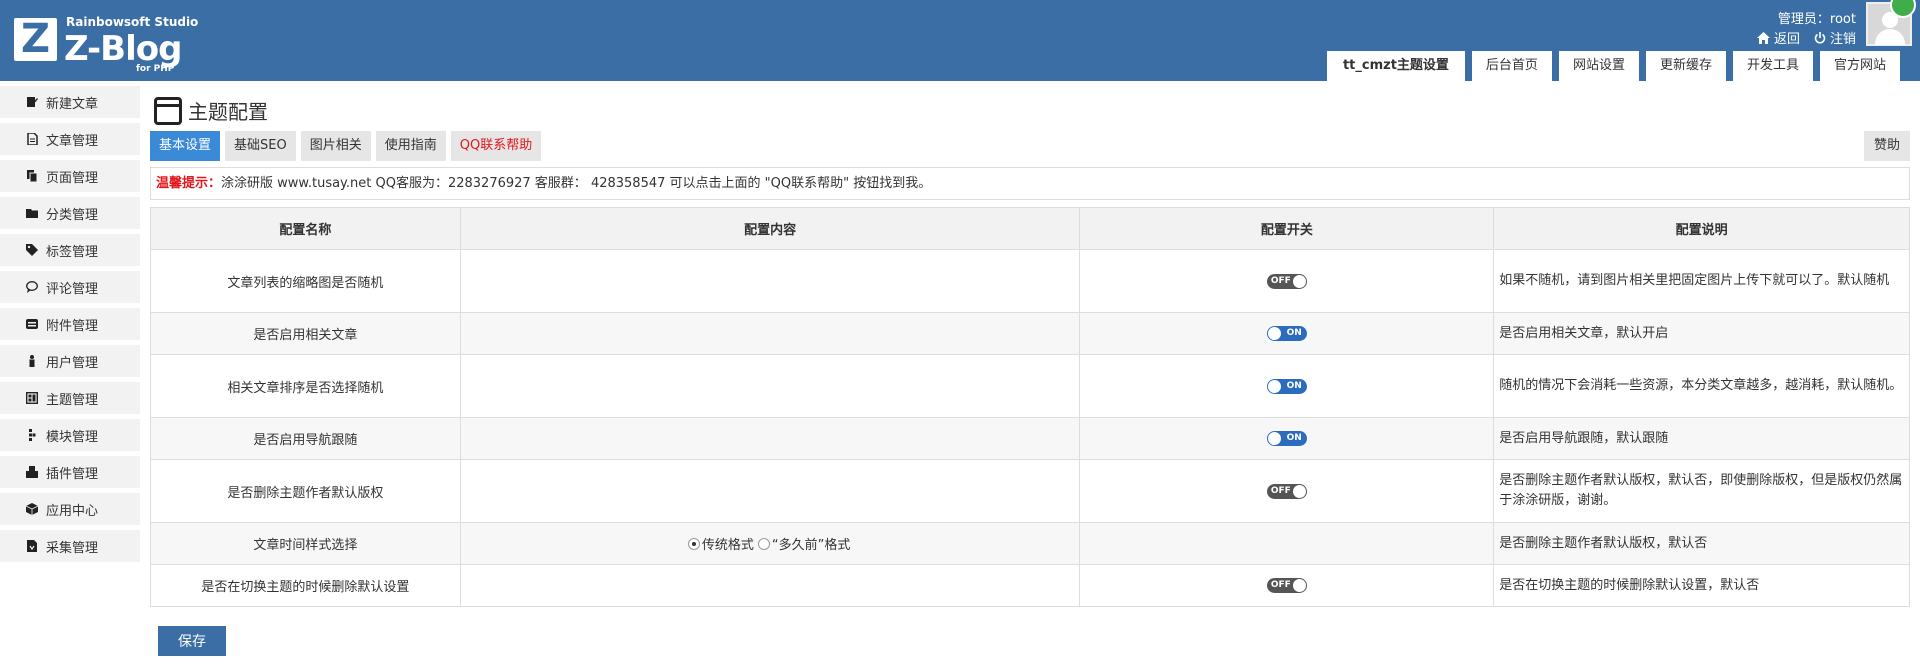 The height and width of the screenshot is (664, 1920). Describe the element at coordinates (35, 39) in the screenshot. I see `zblog-logo-icon: Z` at that location.